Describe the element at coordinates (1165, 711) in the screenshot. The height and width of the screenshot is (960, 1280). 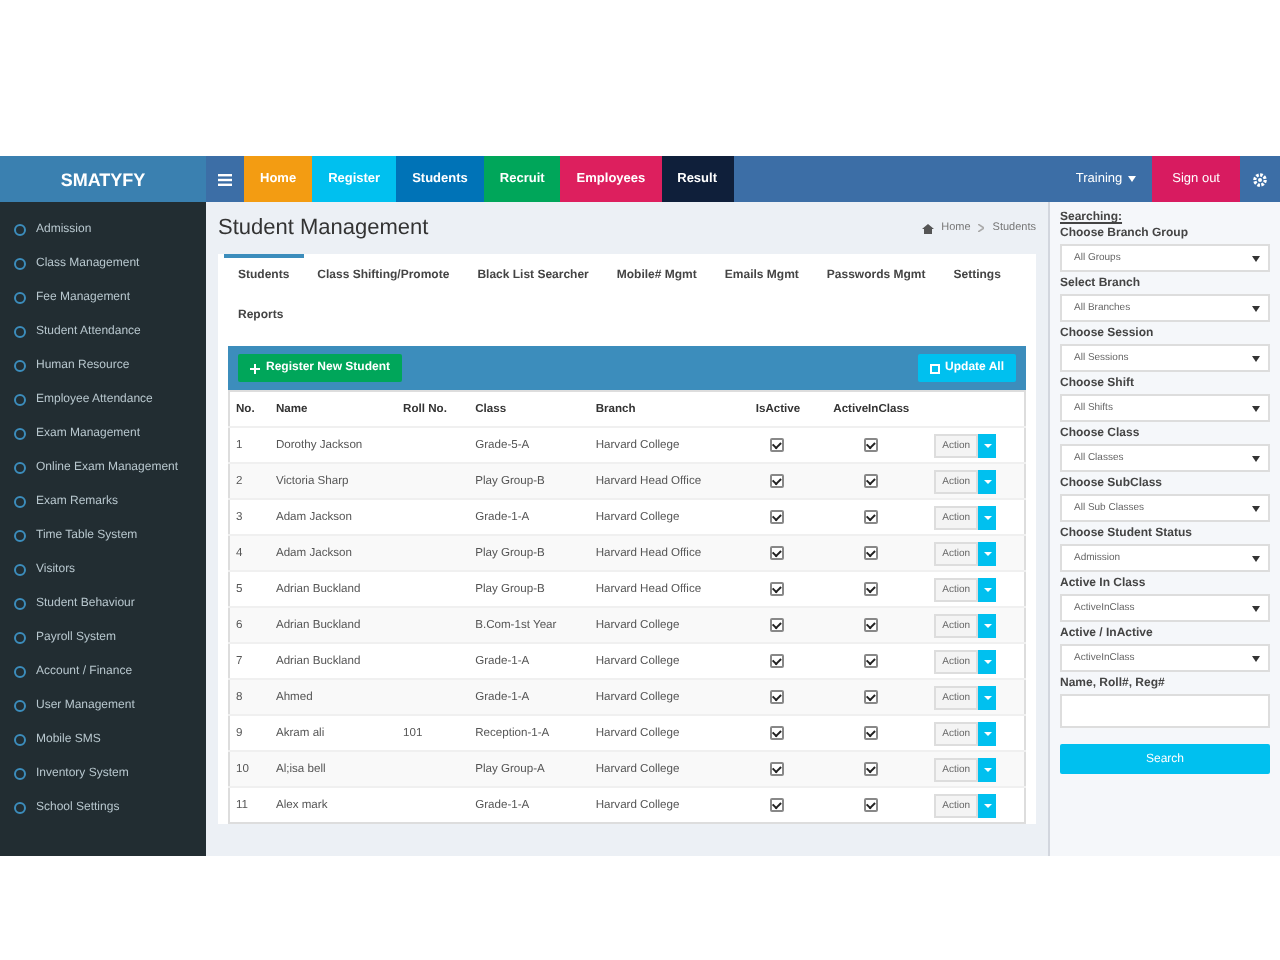
I see `input-field` at that location.